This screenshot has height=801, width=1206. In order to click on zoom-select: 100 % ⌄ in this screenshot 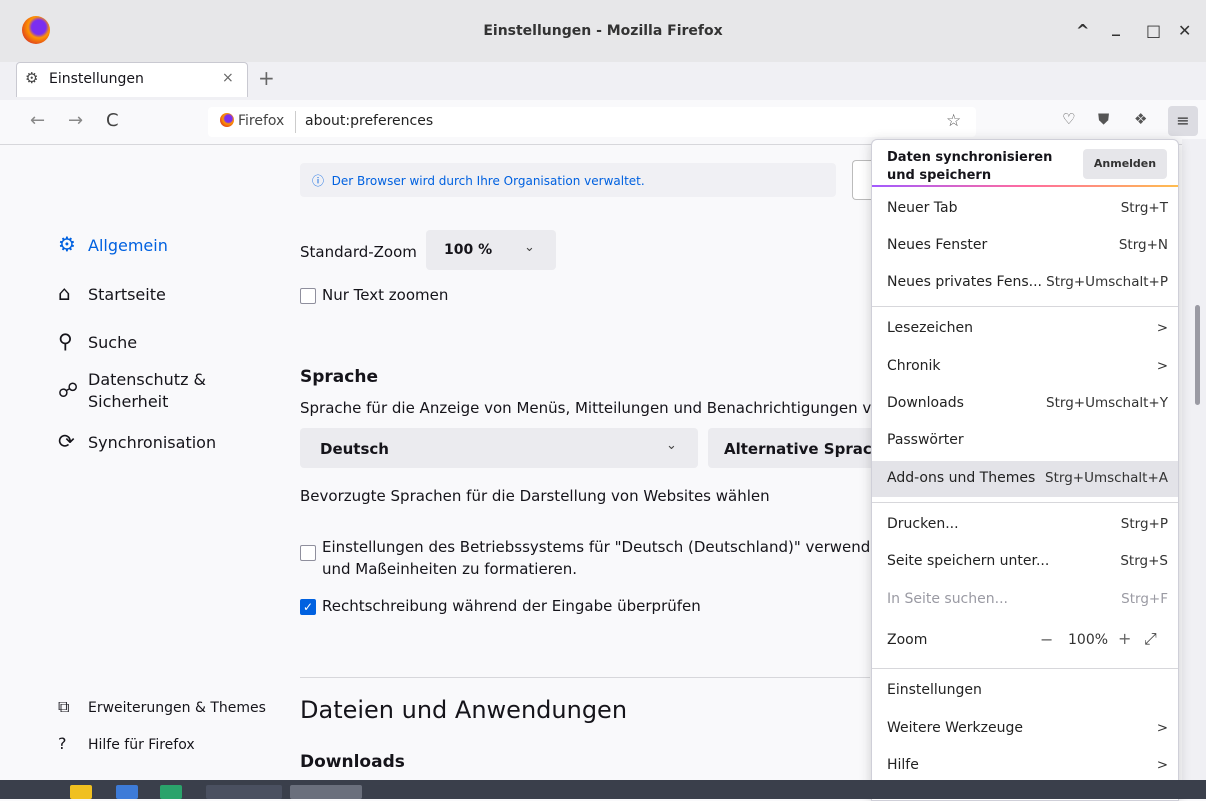, I will do `click(491, 250)`.